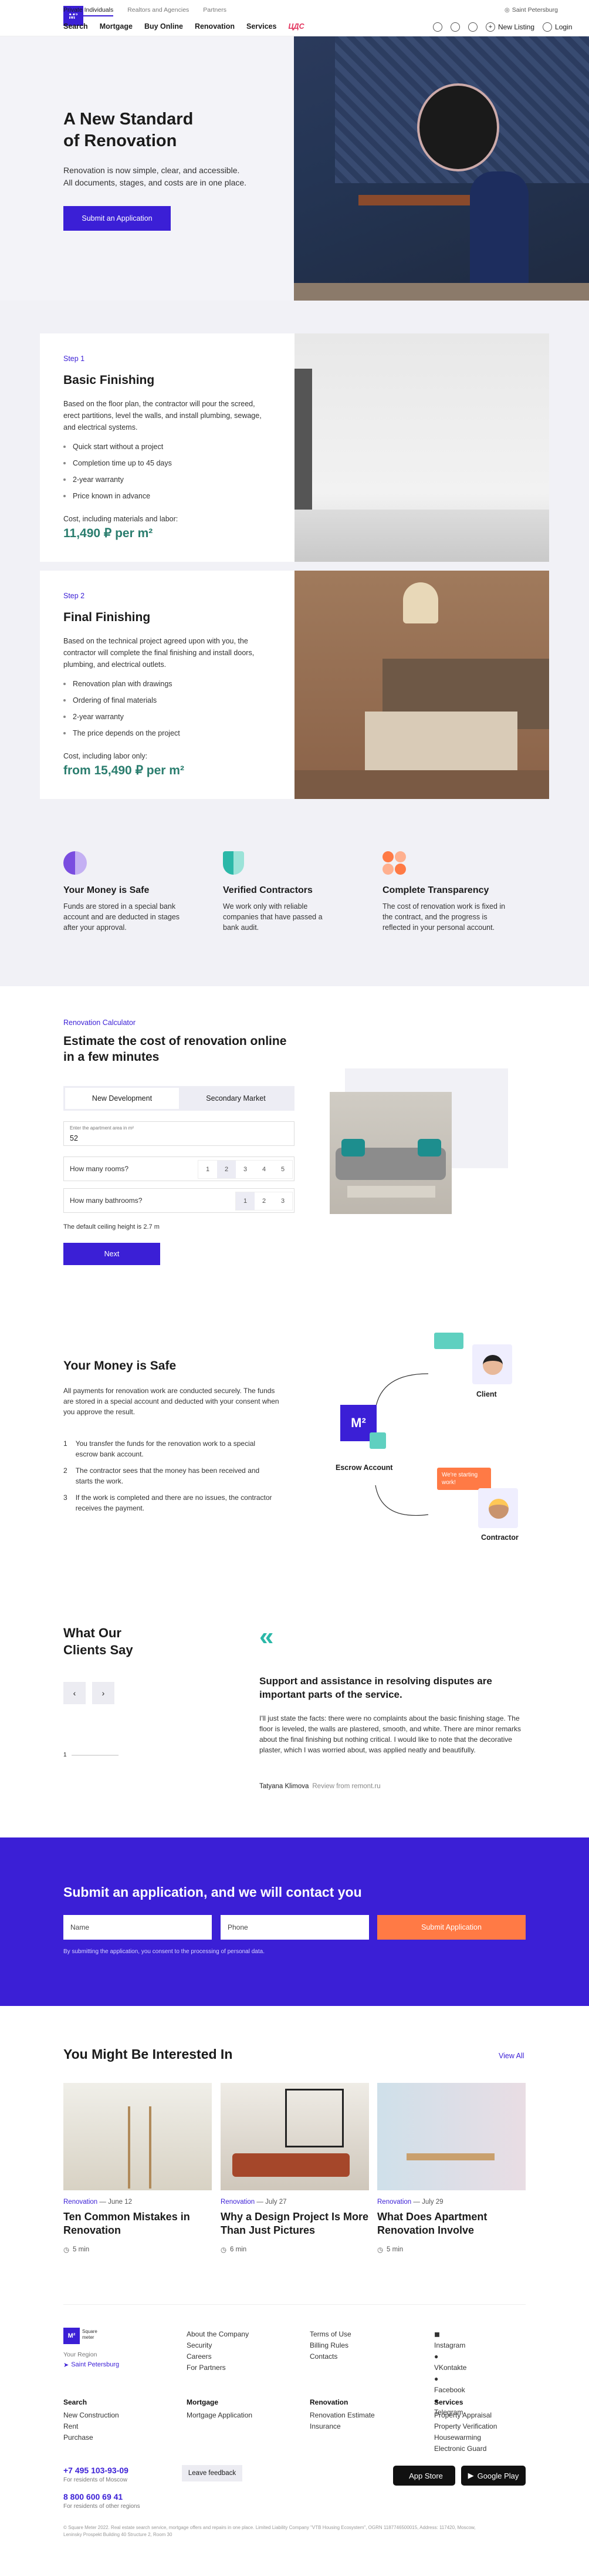 This screenshot has height=2576, width=589. Describe the element at coordinates (450, 2345) in the screenshot. I see `social-label: Instagram` at that location.